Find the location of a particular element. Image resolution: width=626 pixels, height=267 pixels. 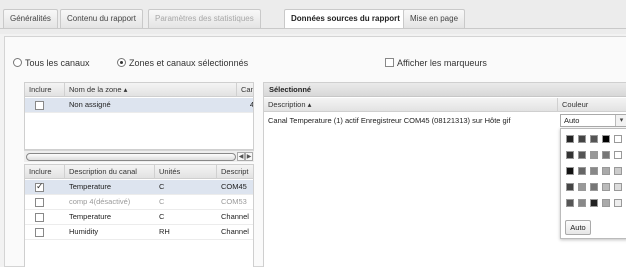

channel-row: Humidity RH Channel is located at coordinates (139, 232).